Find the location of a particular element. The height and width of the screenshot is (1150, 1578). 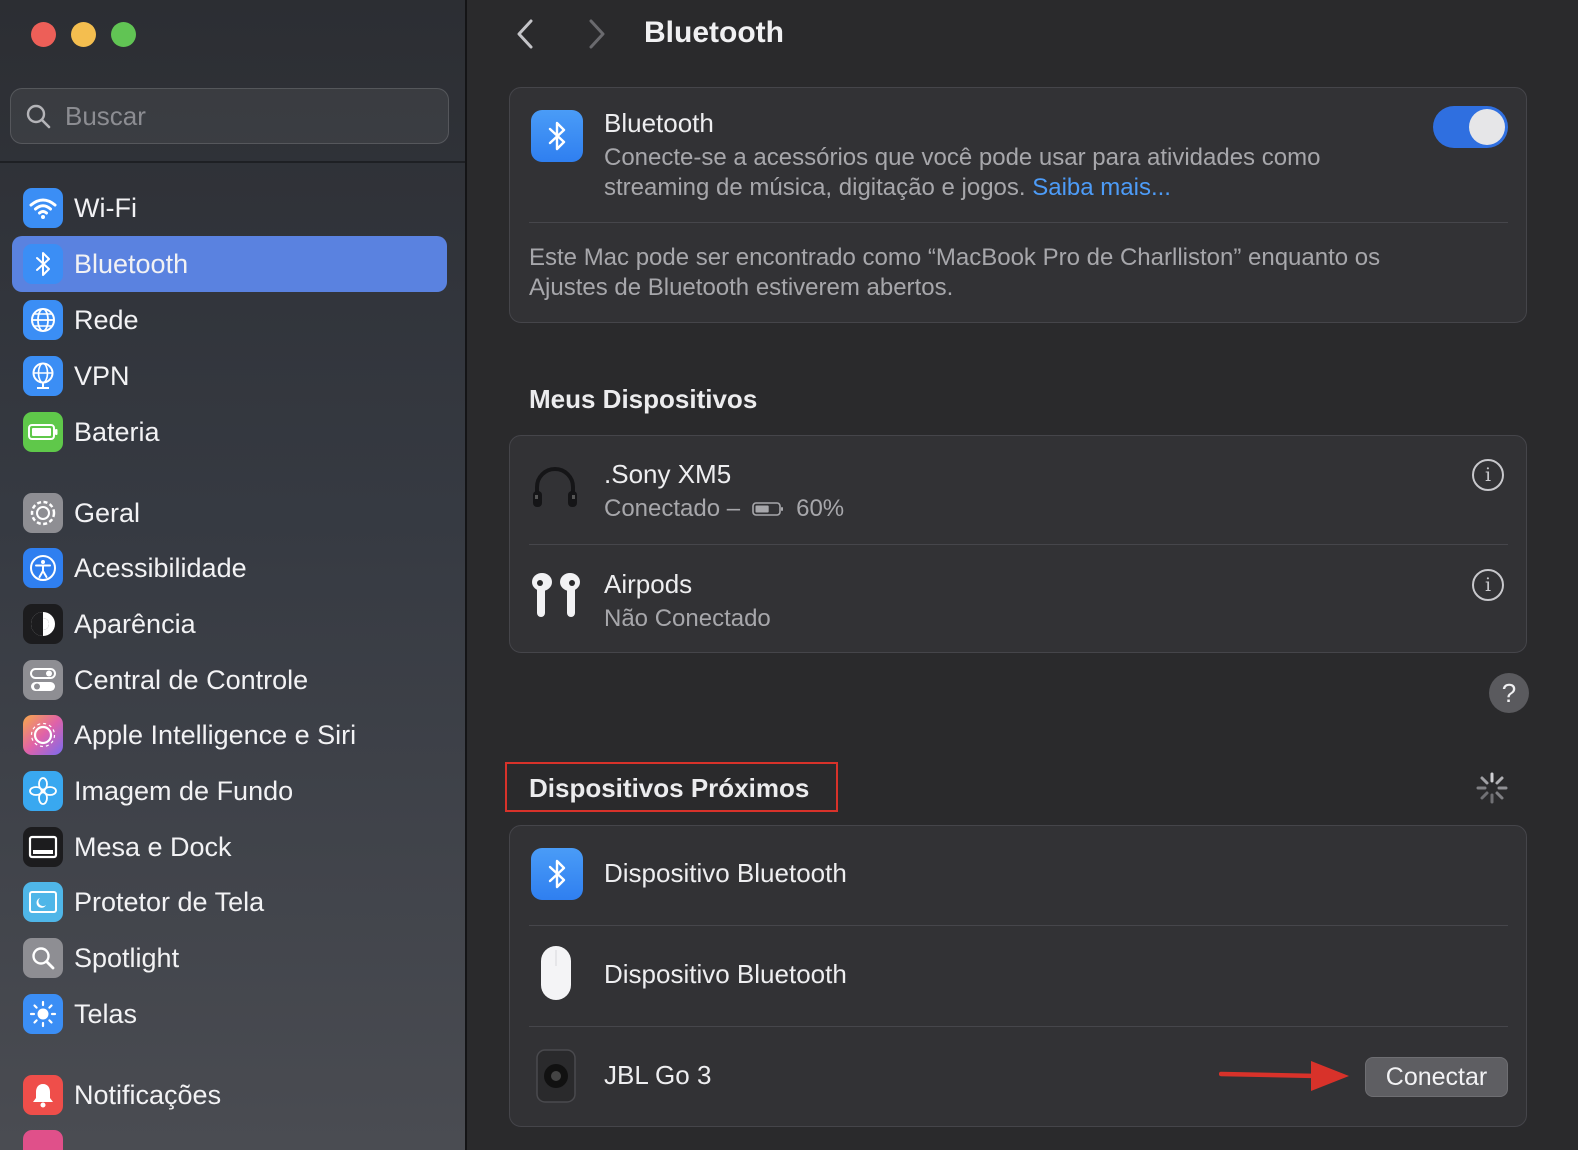

battery-percentage: 60% is located at coordinates (820, 508).